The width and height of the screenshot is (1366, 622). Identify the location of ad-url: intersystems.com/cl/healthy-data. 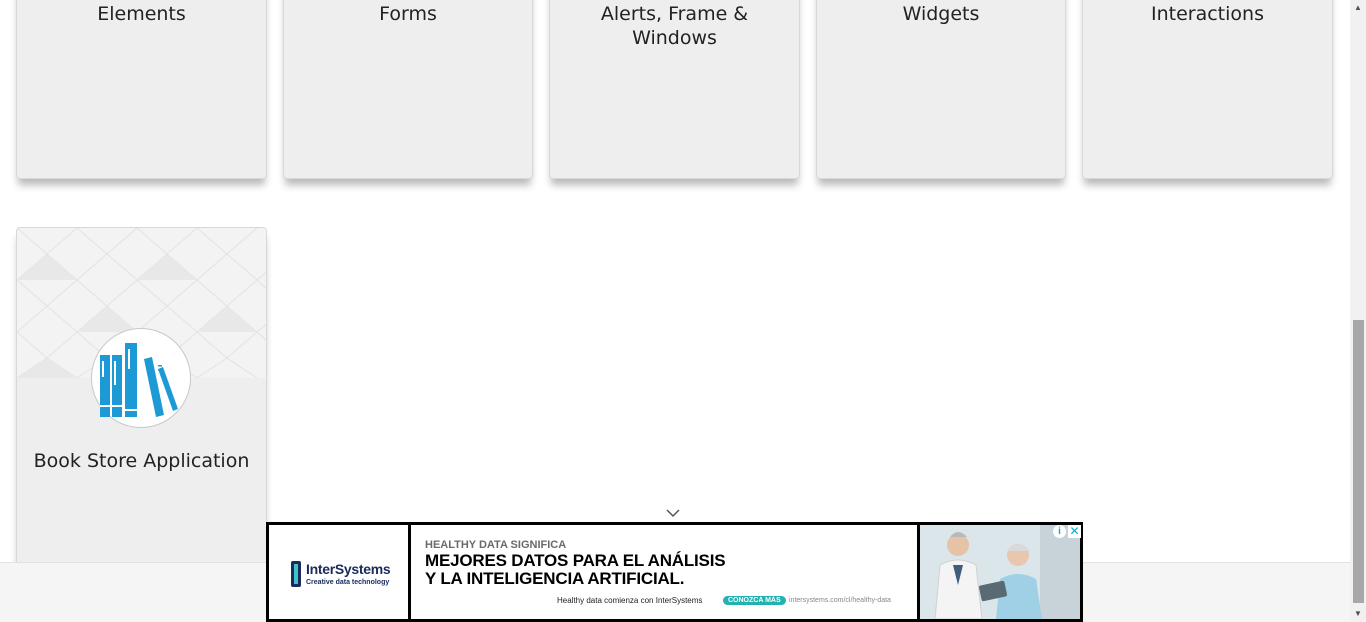
(840, 600).